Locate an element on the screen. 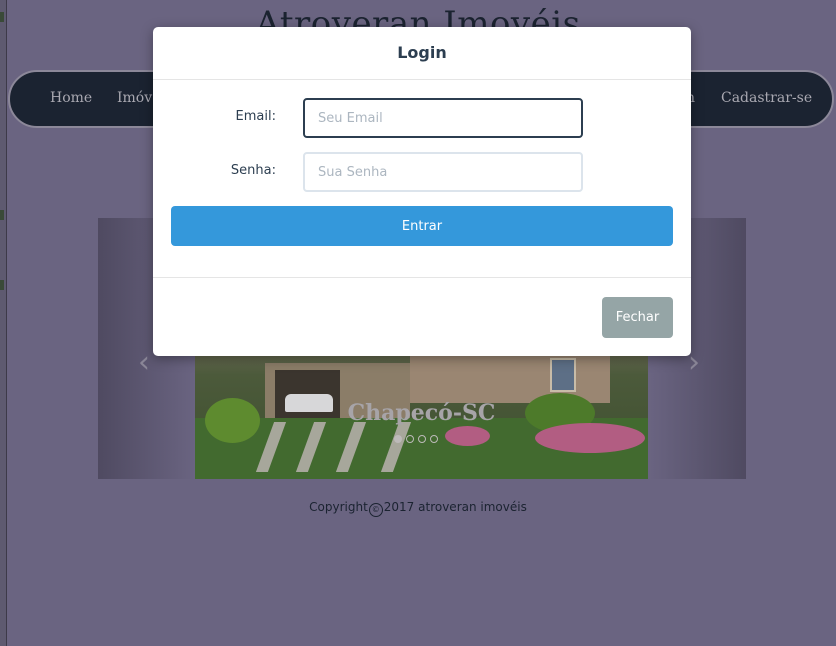 This screenshot has height=646, width=836. modal-header: Login is located at coordinates (422, 53).